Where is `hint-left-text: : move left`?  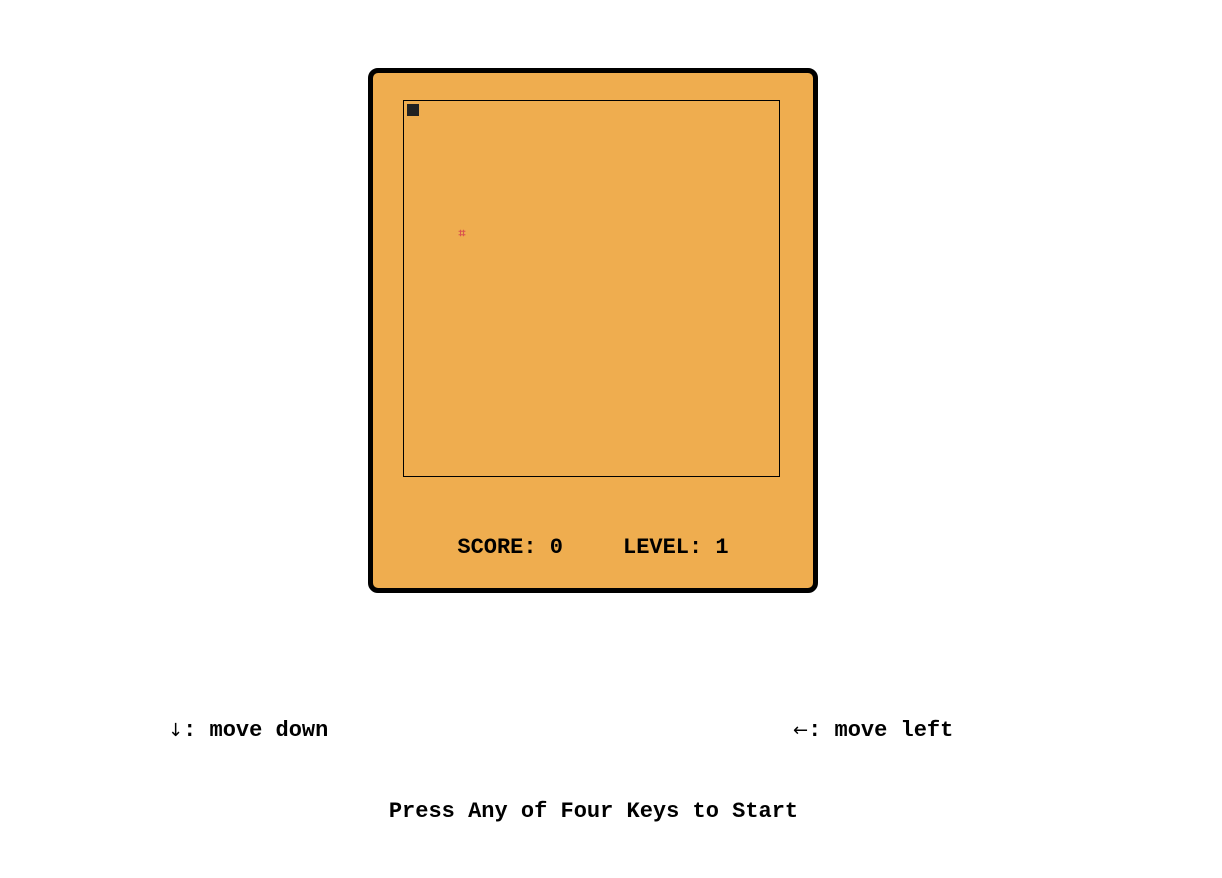
hint-left-text: : move left is located at coordinates (881, 730).